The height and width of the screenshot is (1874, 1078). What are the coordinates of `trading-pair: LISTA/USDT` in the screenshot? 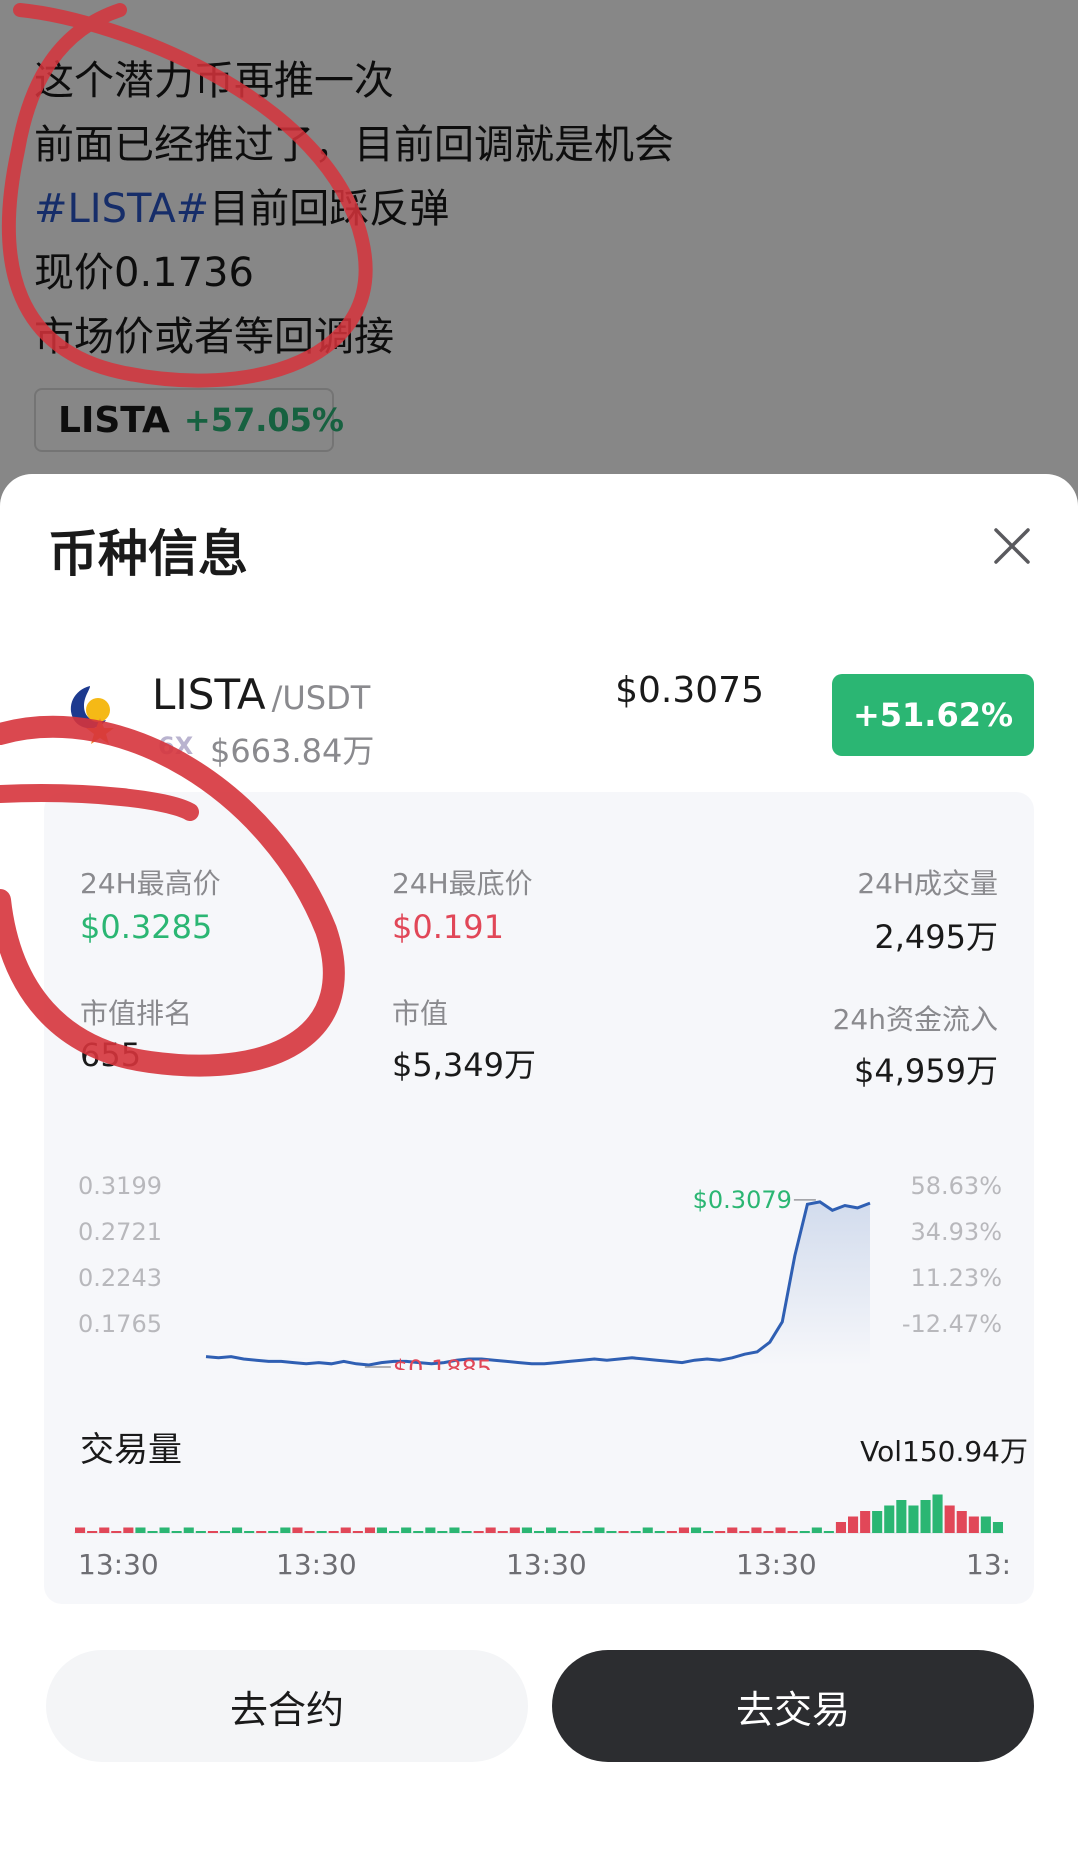 It's located at (261, 694).